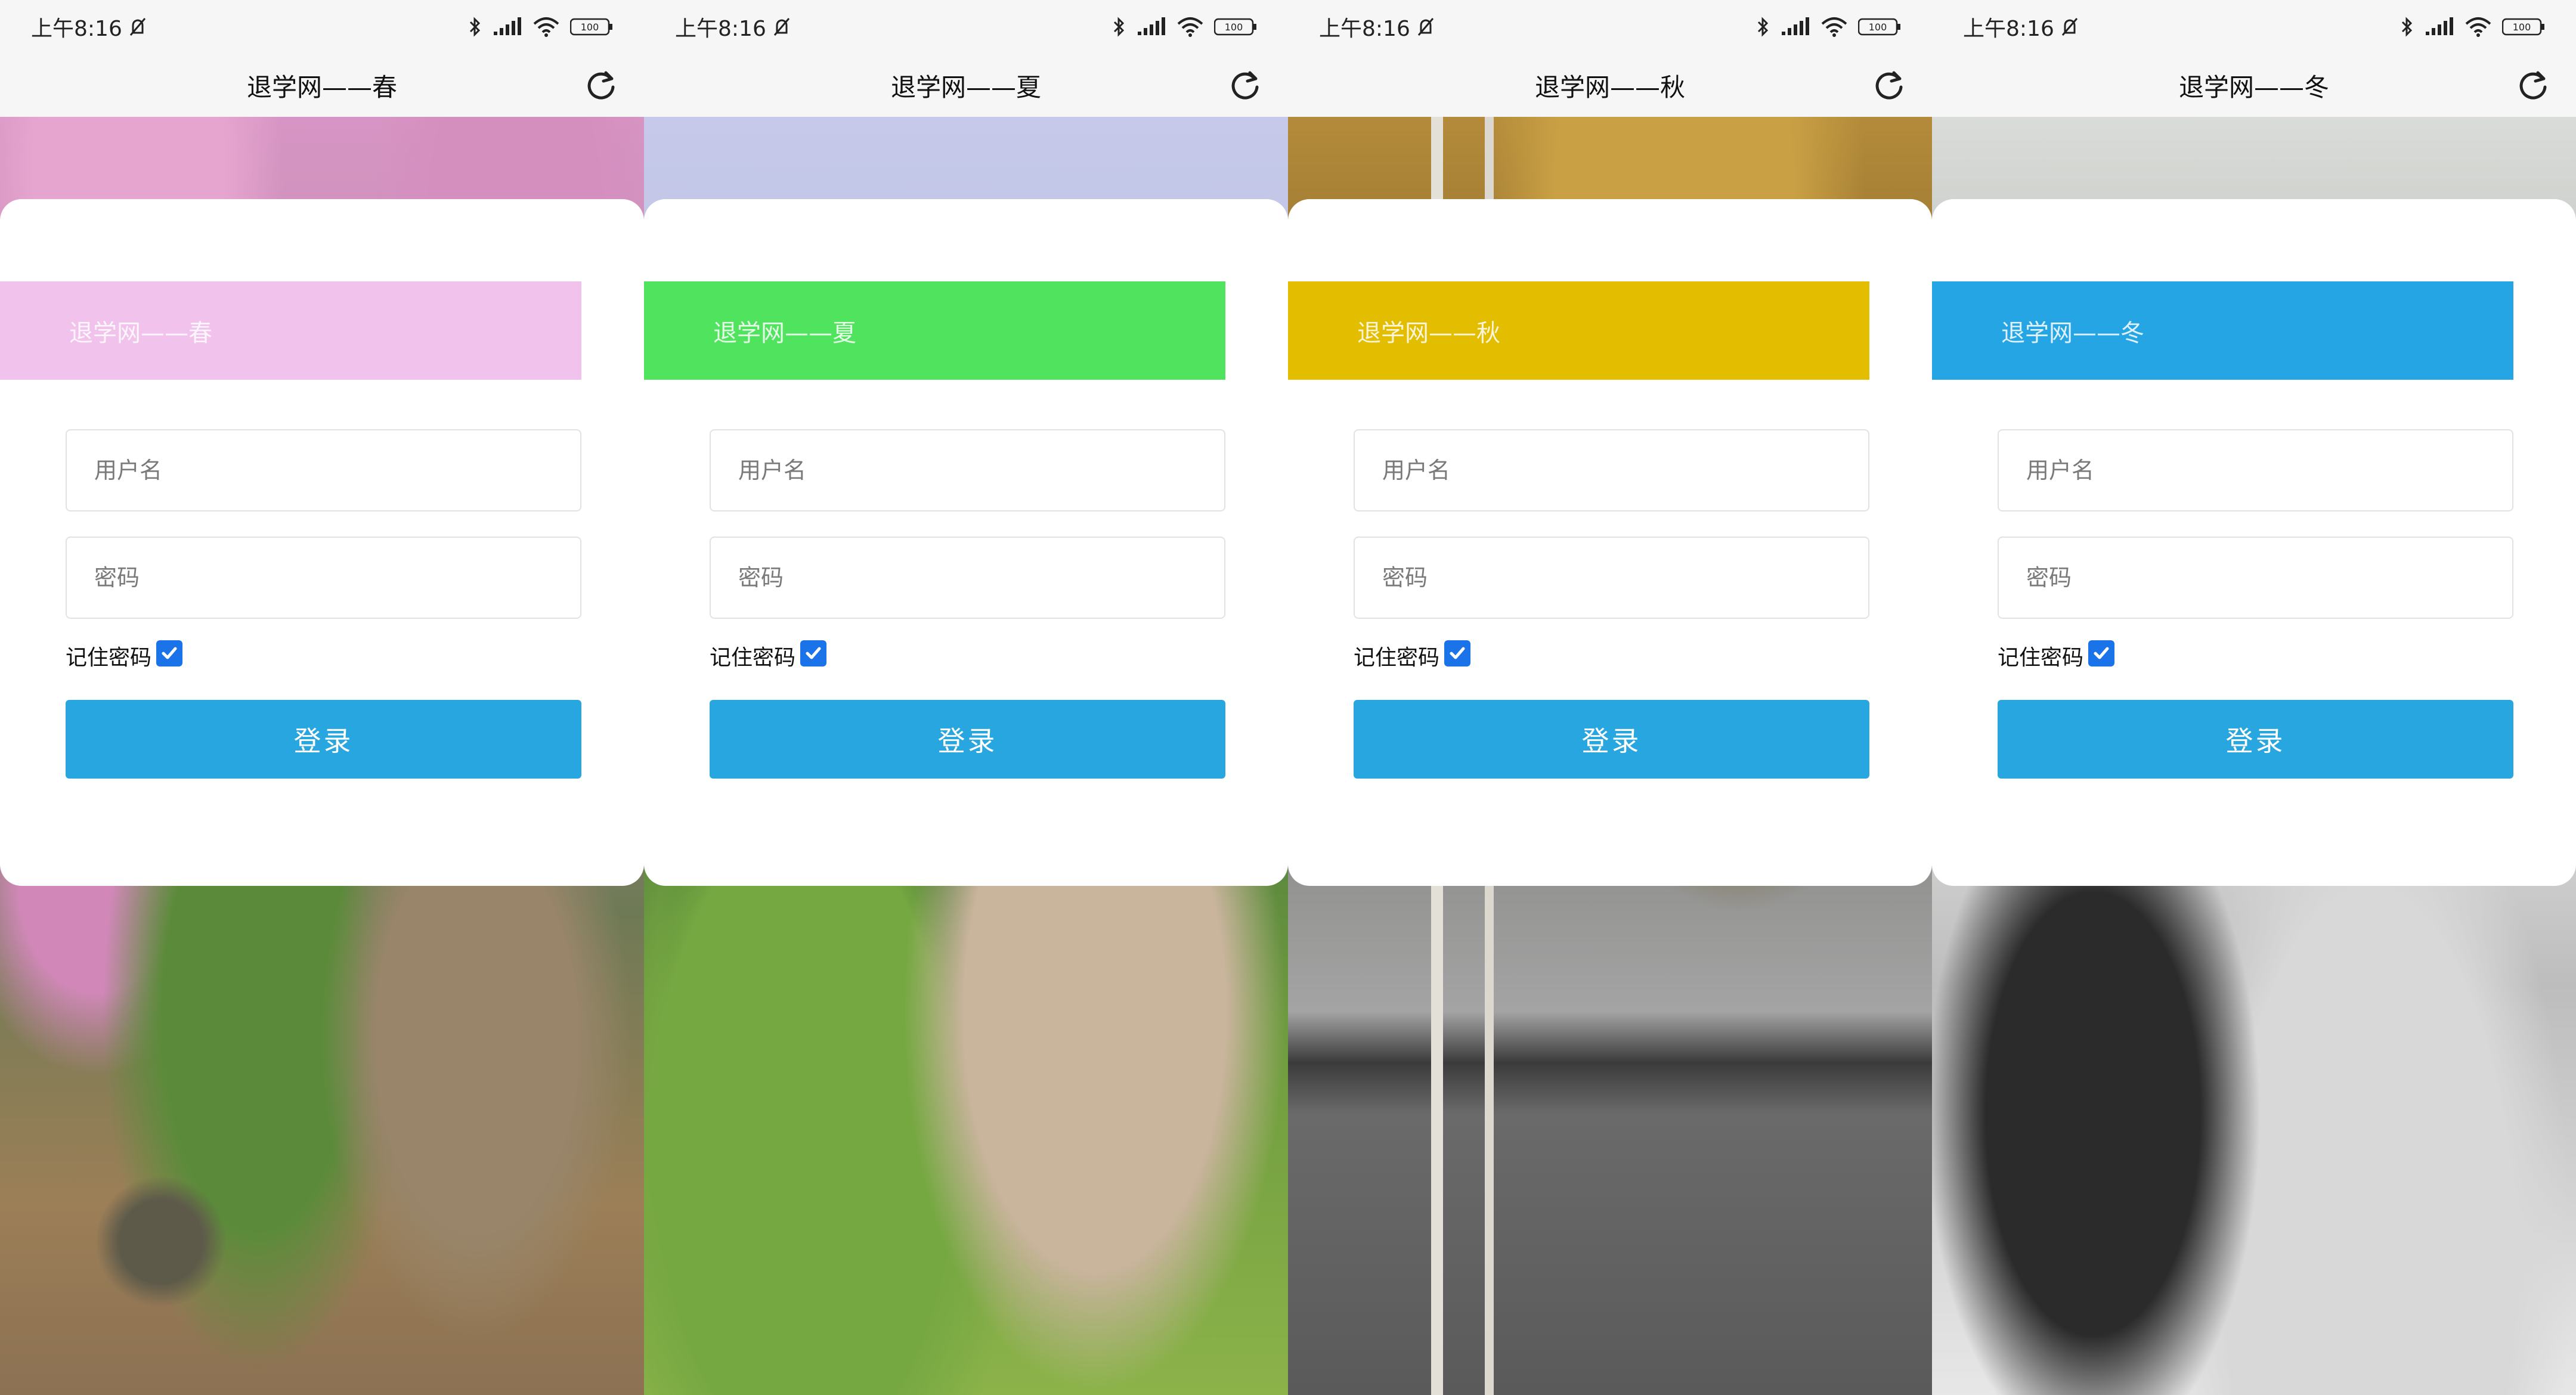 This screenshot has height=1395, width=2576. What do you see at coordinates (1428, 333) in the screenshot?
I see `banner-text: 退学网——秋` at bounding box center [1428, 333].